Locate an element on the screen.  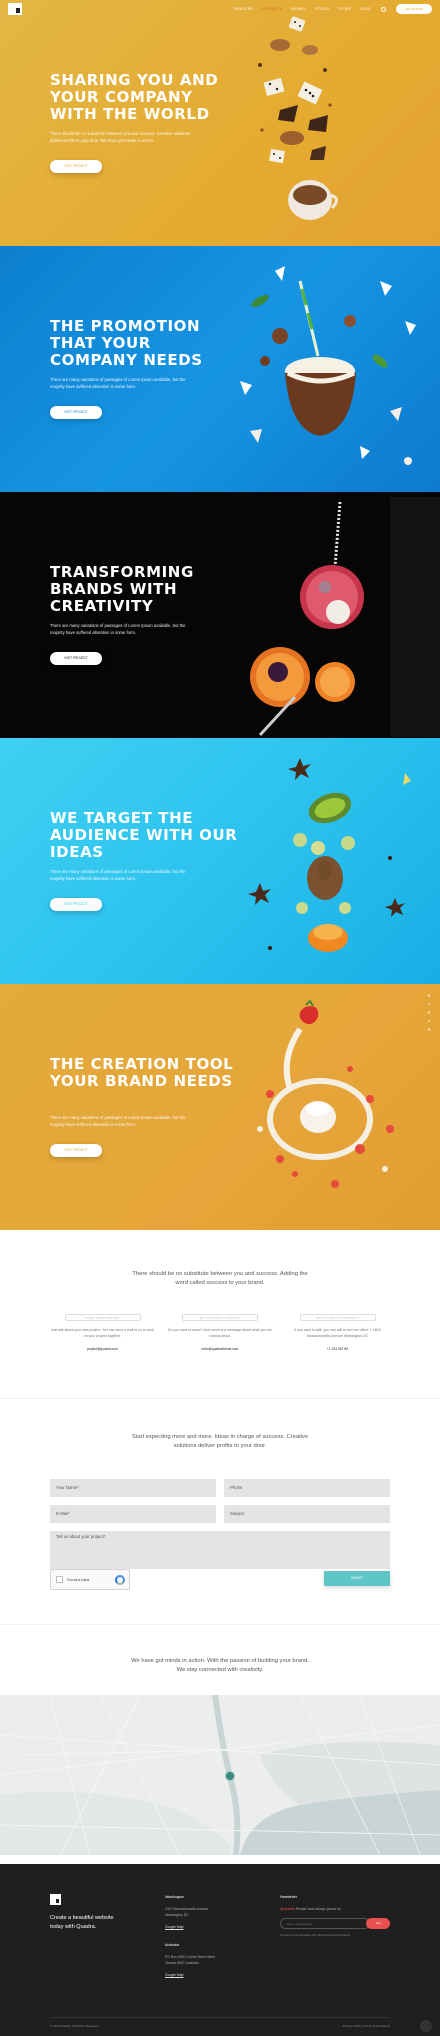
slider-dots is located at coordinates (428, 1012).